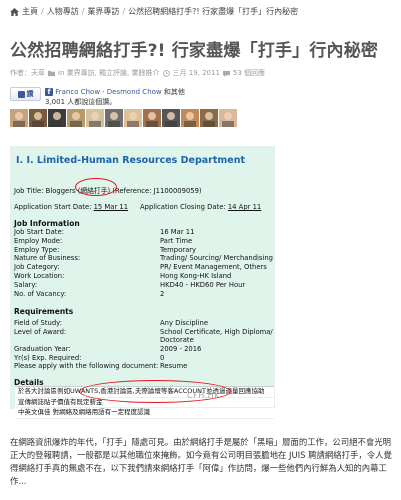  Describe the element at coordinates (47, 223) in the screenshot. I see `job-info-heading: Job Information` at that location.